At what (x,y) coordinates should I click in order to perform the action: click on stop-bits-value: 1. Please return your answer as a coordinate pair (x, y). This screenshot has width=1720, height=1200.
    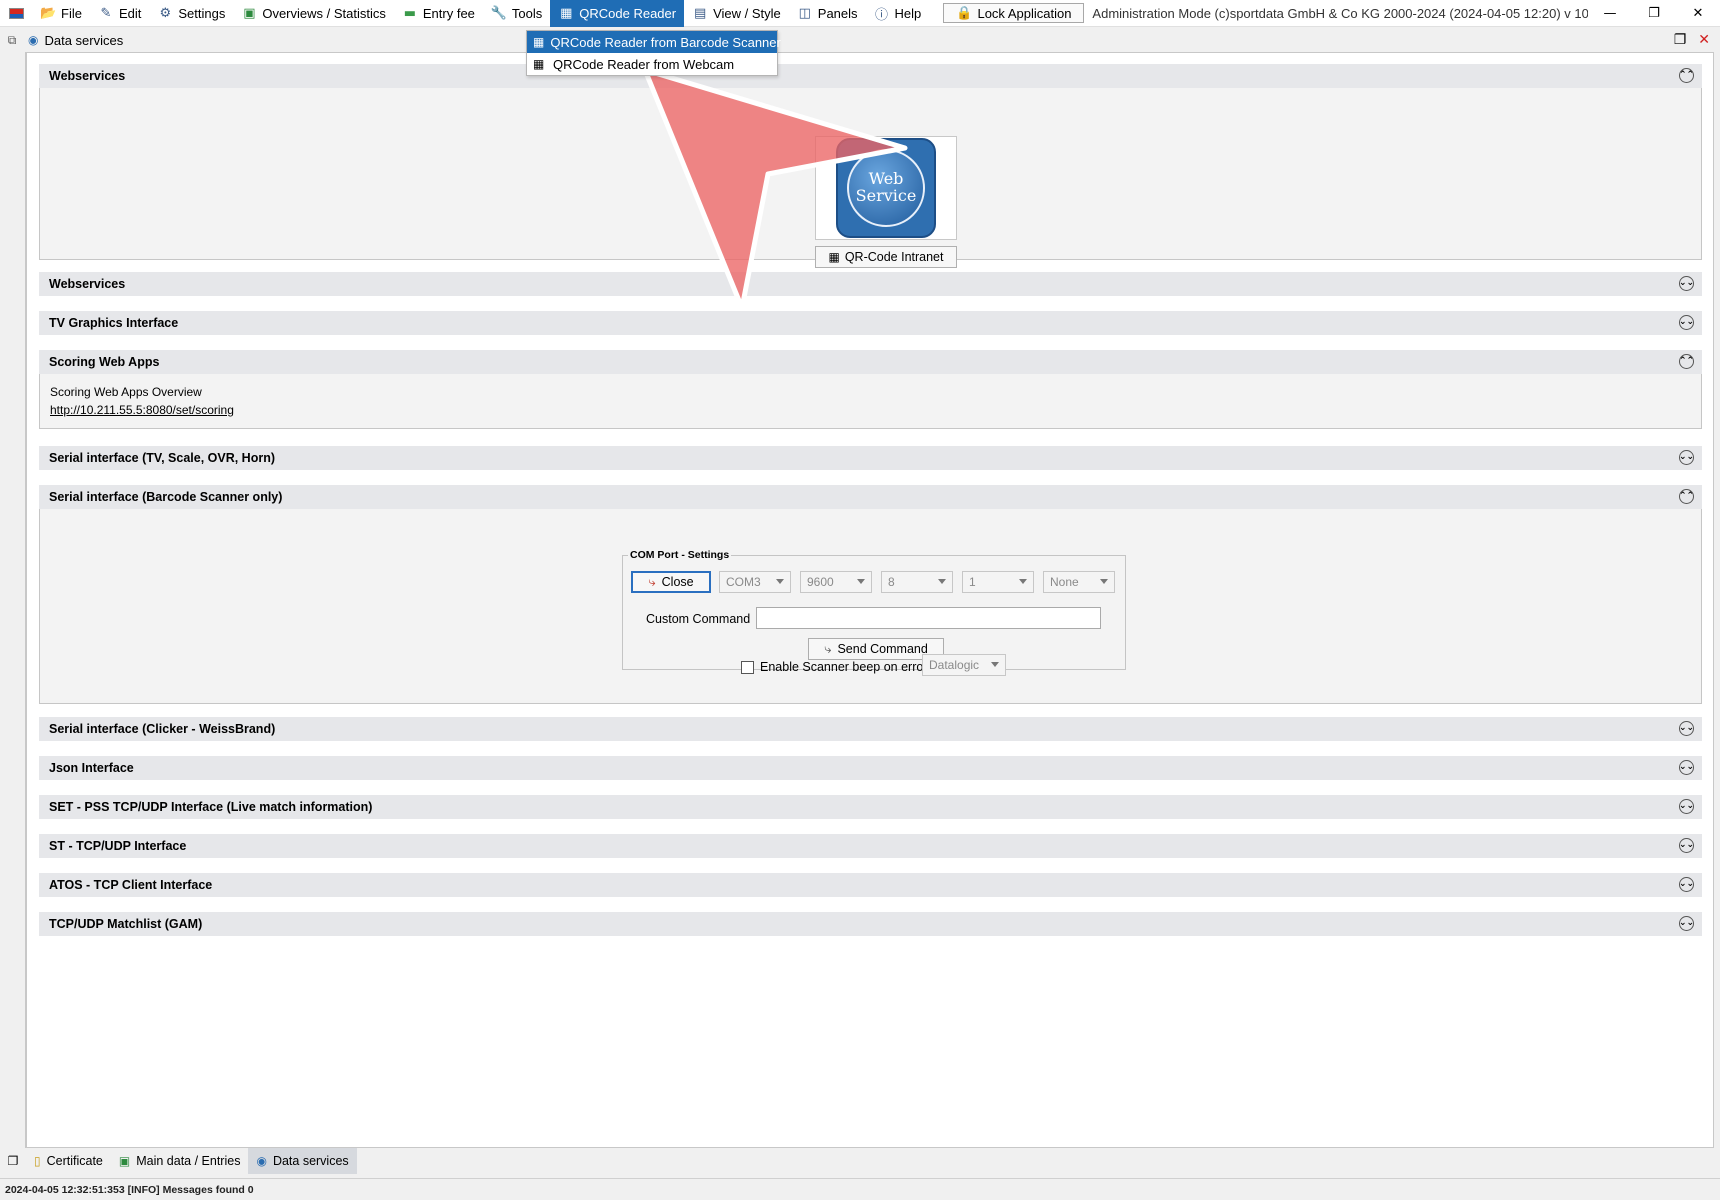
    Looking at the image, I should click on (972, 582).